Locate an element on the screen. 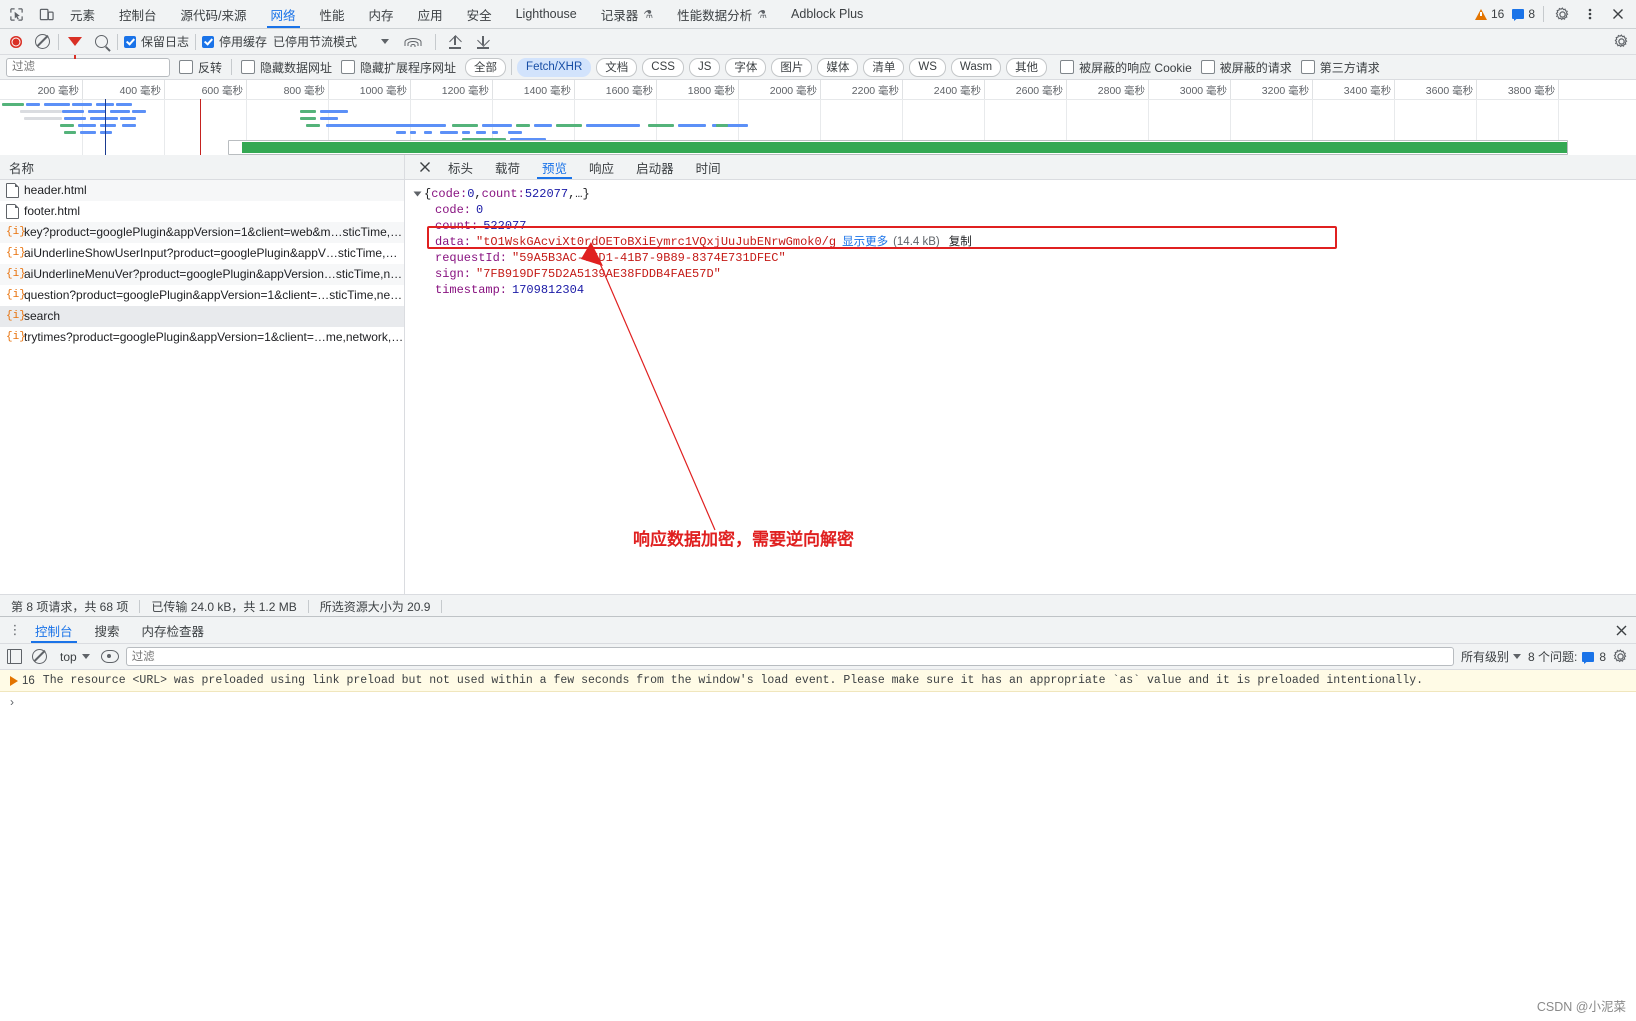 This screenshot has width=1636, height=1021. overview-selection-band is located at coordinates (898, 147).